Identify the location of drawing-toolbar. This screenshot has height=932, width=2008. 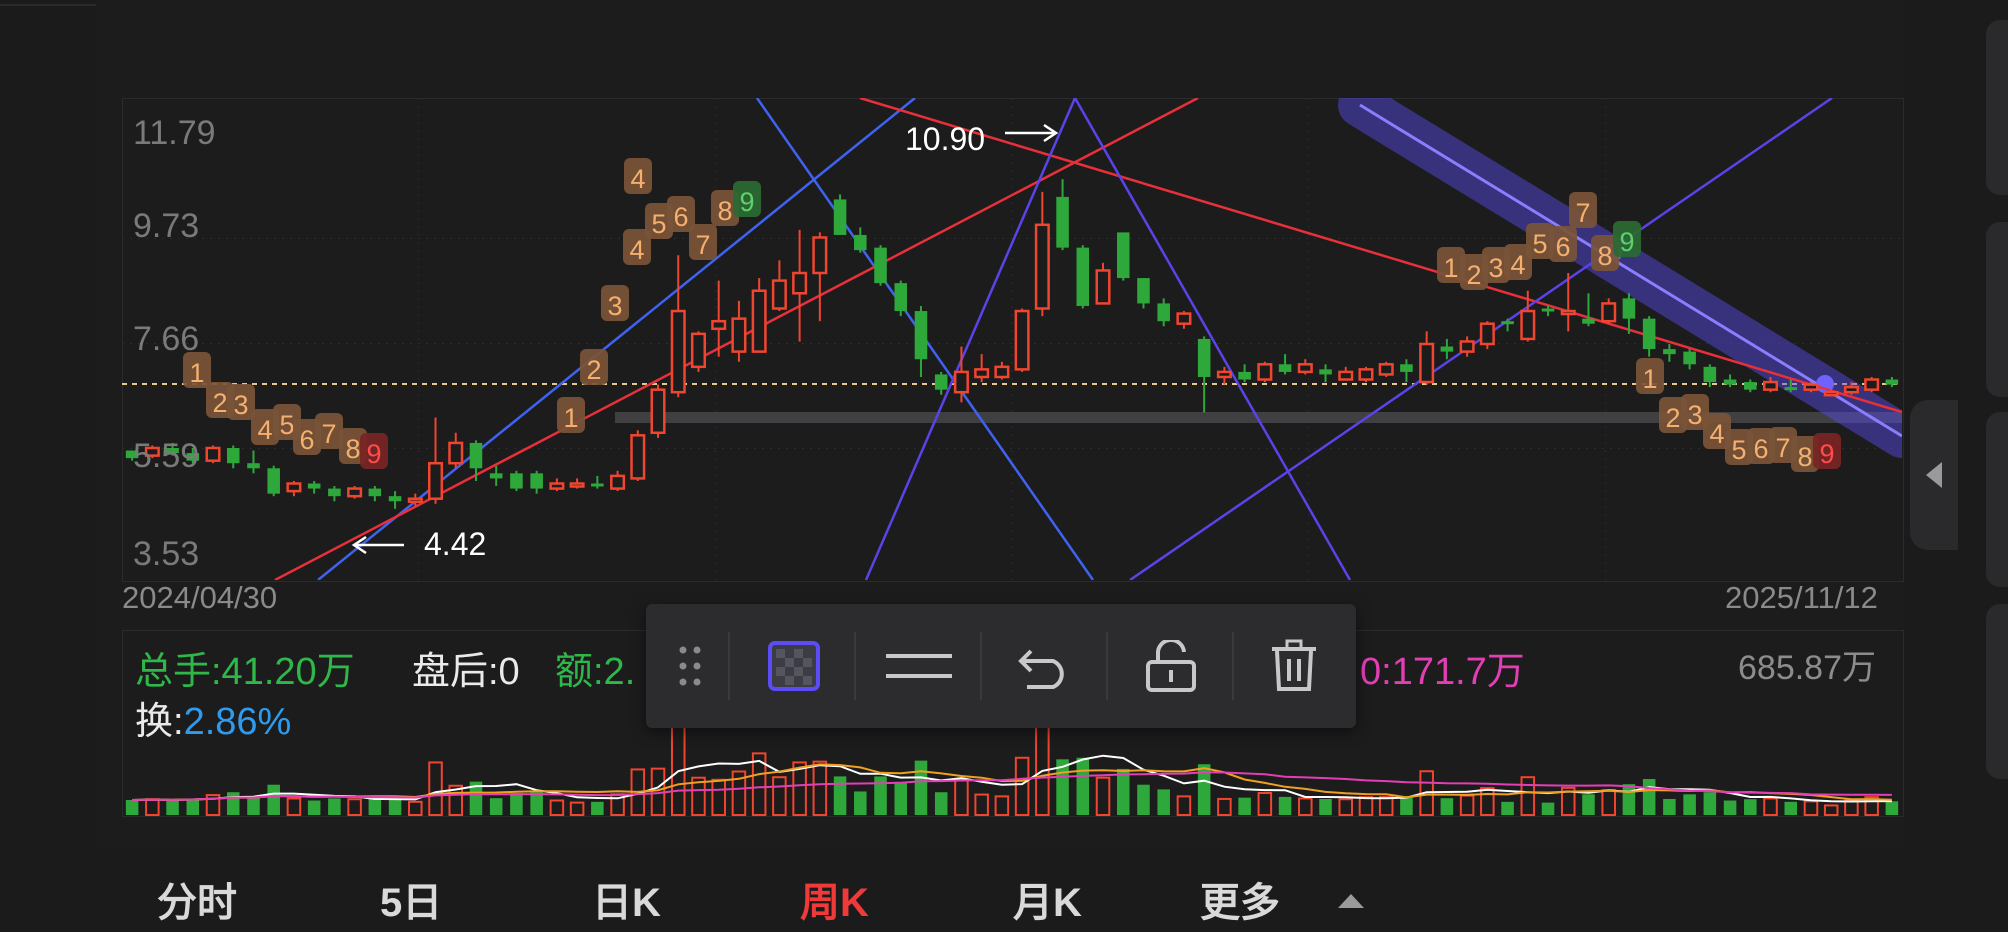
(1001, 666).